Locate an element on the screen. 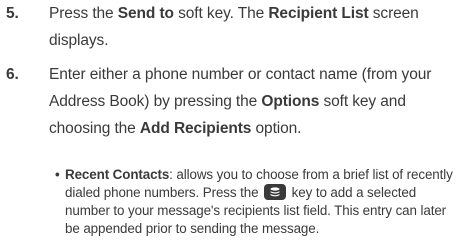  text-segment: choosing the is located at coordinates (94, 128).